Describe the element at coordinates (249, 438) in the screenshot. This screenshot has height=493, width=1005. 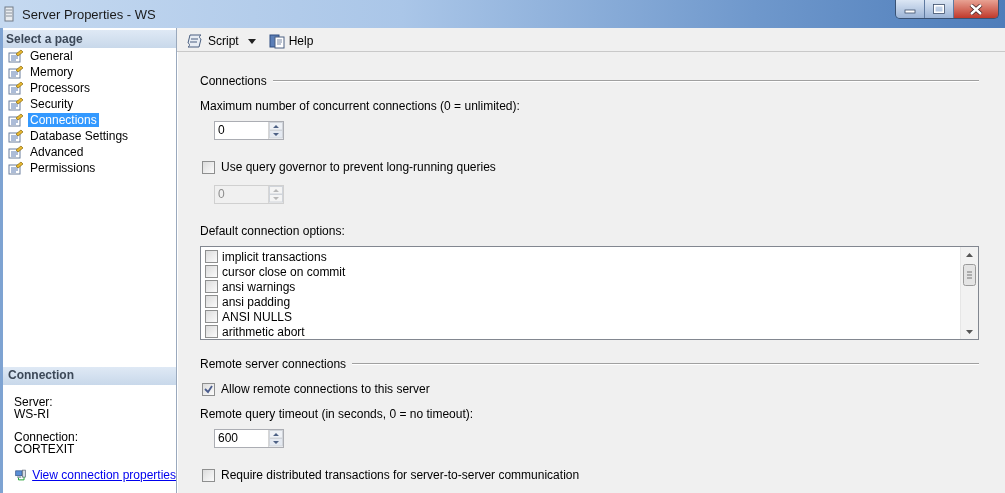
I see `number-field: 600` at that location.